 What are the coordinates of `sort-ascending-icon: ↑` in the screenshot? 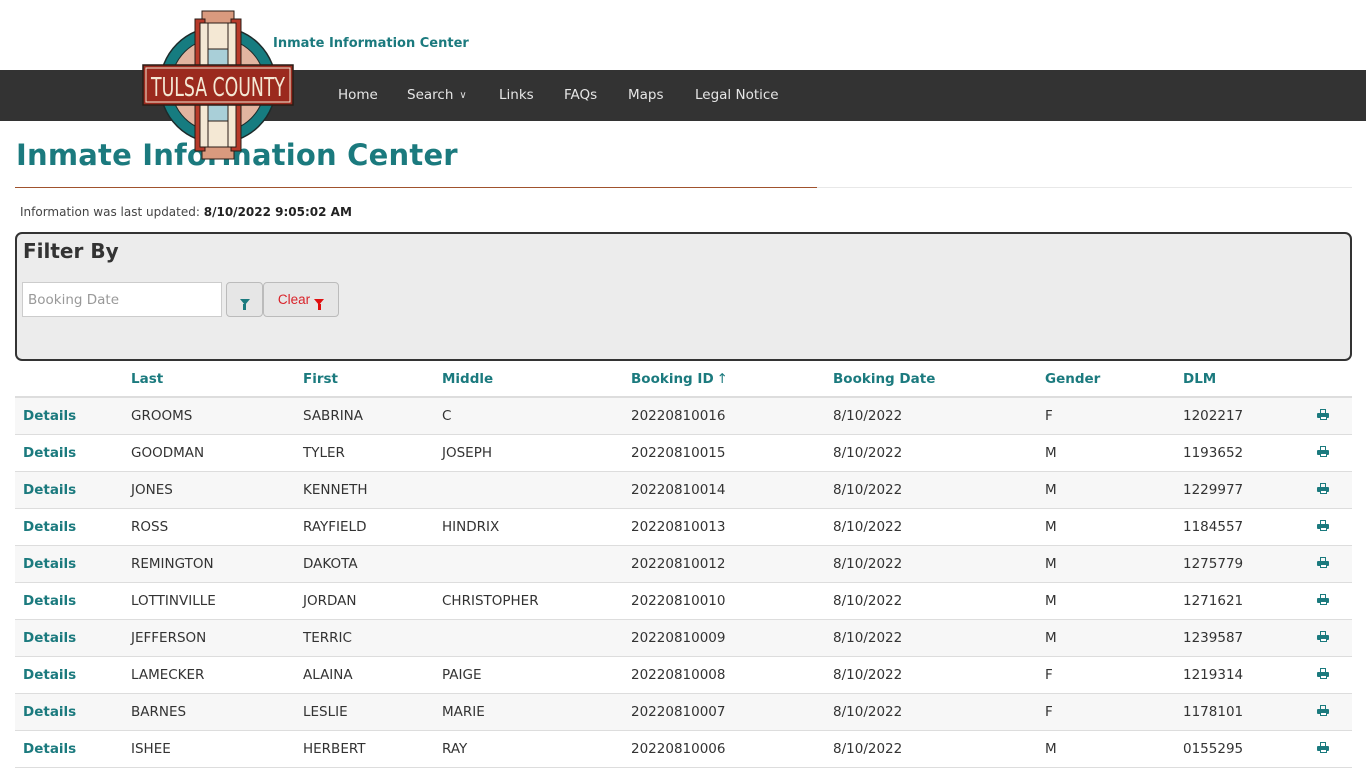 It's located at (722, 378).